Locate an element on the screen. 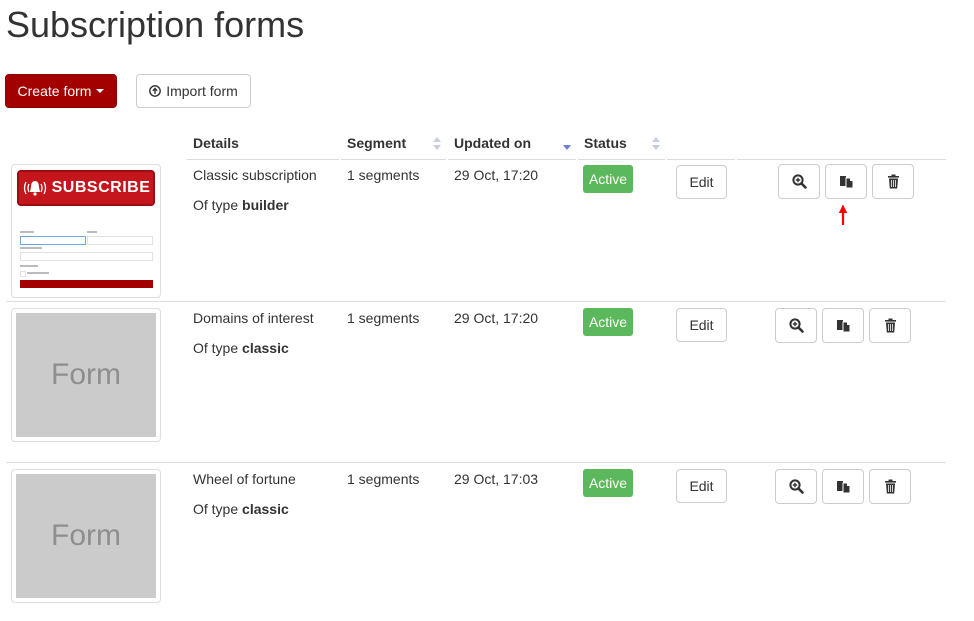 This screenshot has height=621, width=974. import-form-label: Import form is located at coordinates (202, 91).